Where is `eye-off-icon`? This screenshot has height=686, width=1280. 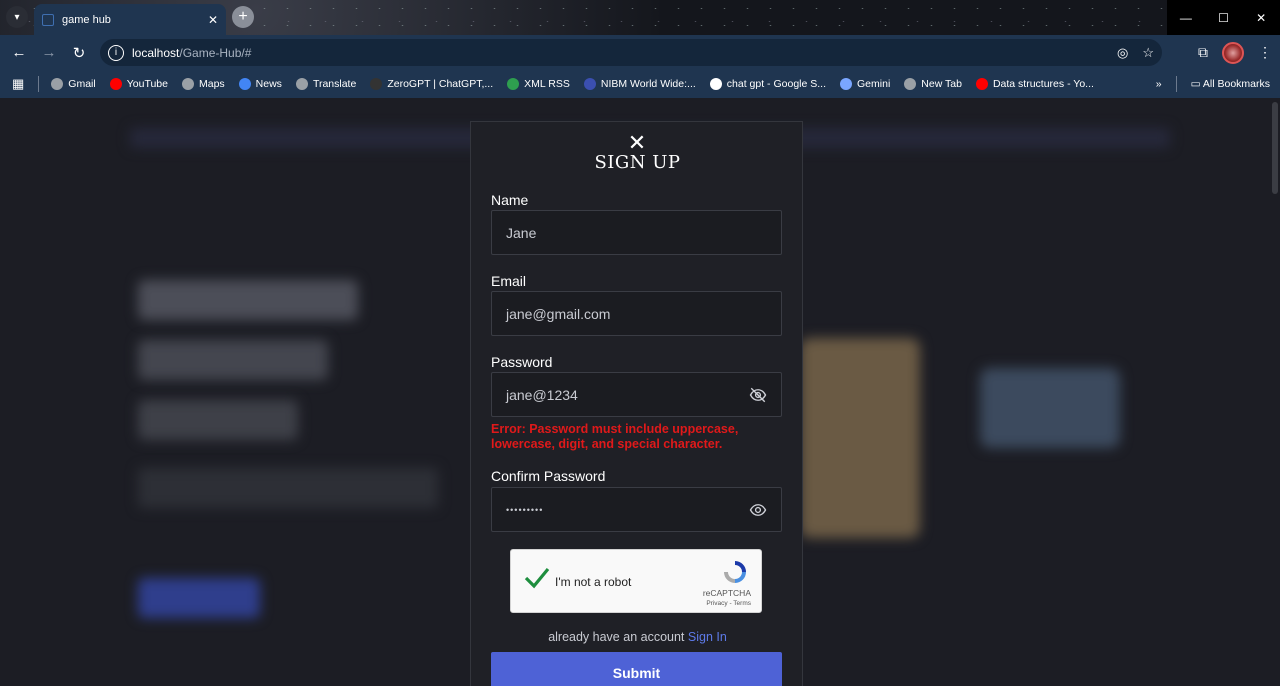
eye-off-icon is located at coordinates (758, 395).